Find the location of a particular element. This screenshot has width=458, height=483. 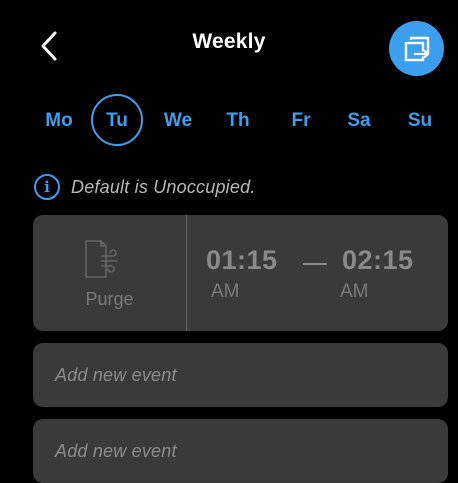

day-label: Fr is located at coordinates (301, 120).